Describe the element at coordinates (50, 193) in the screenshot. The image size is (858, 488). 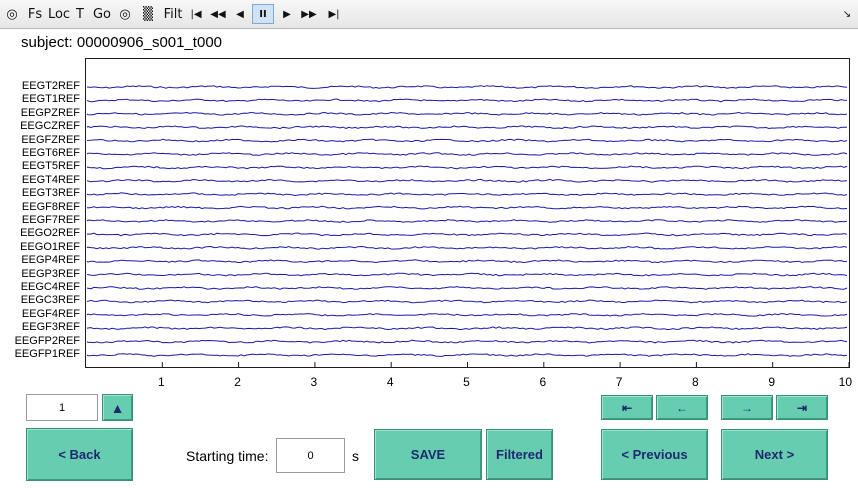
I see `channel-label: EEGT3REF` at that location.